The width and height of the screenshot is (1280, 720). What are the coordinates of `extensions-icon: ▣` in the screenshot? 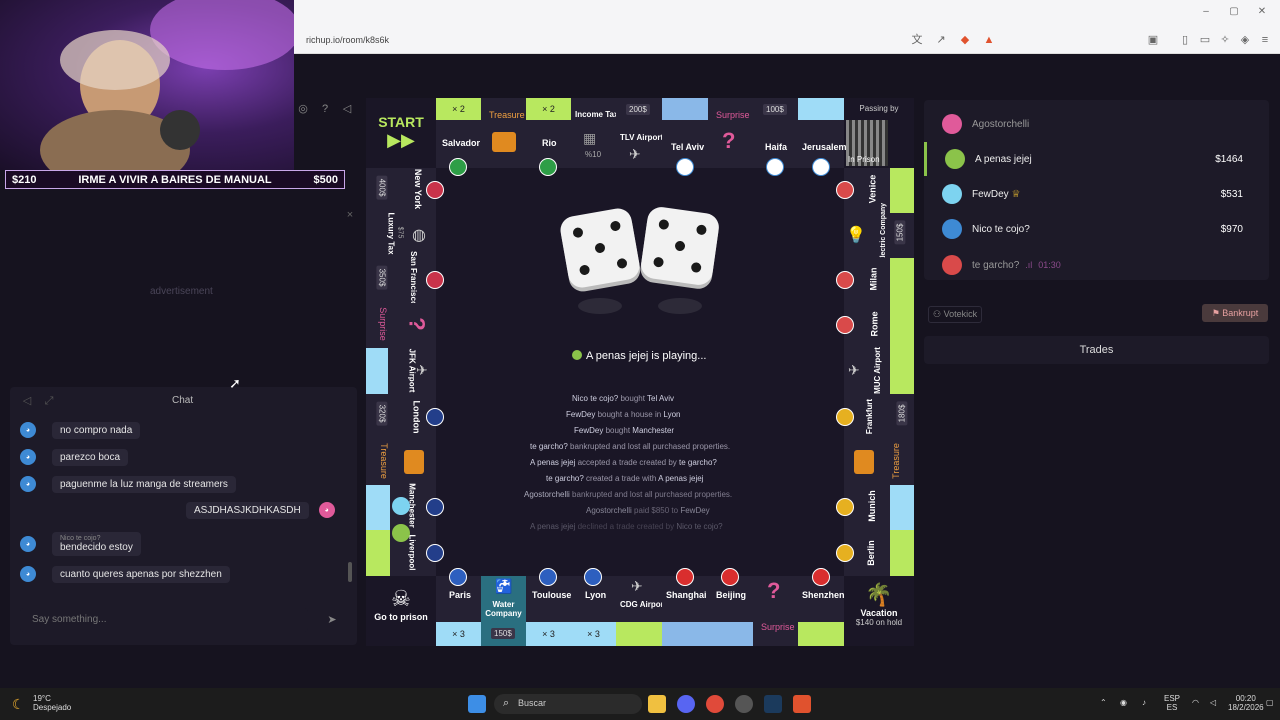 It's located at (1153, 40).